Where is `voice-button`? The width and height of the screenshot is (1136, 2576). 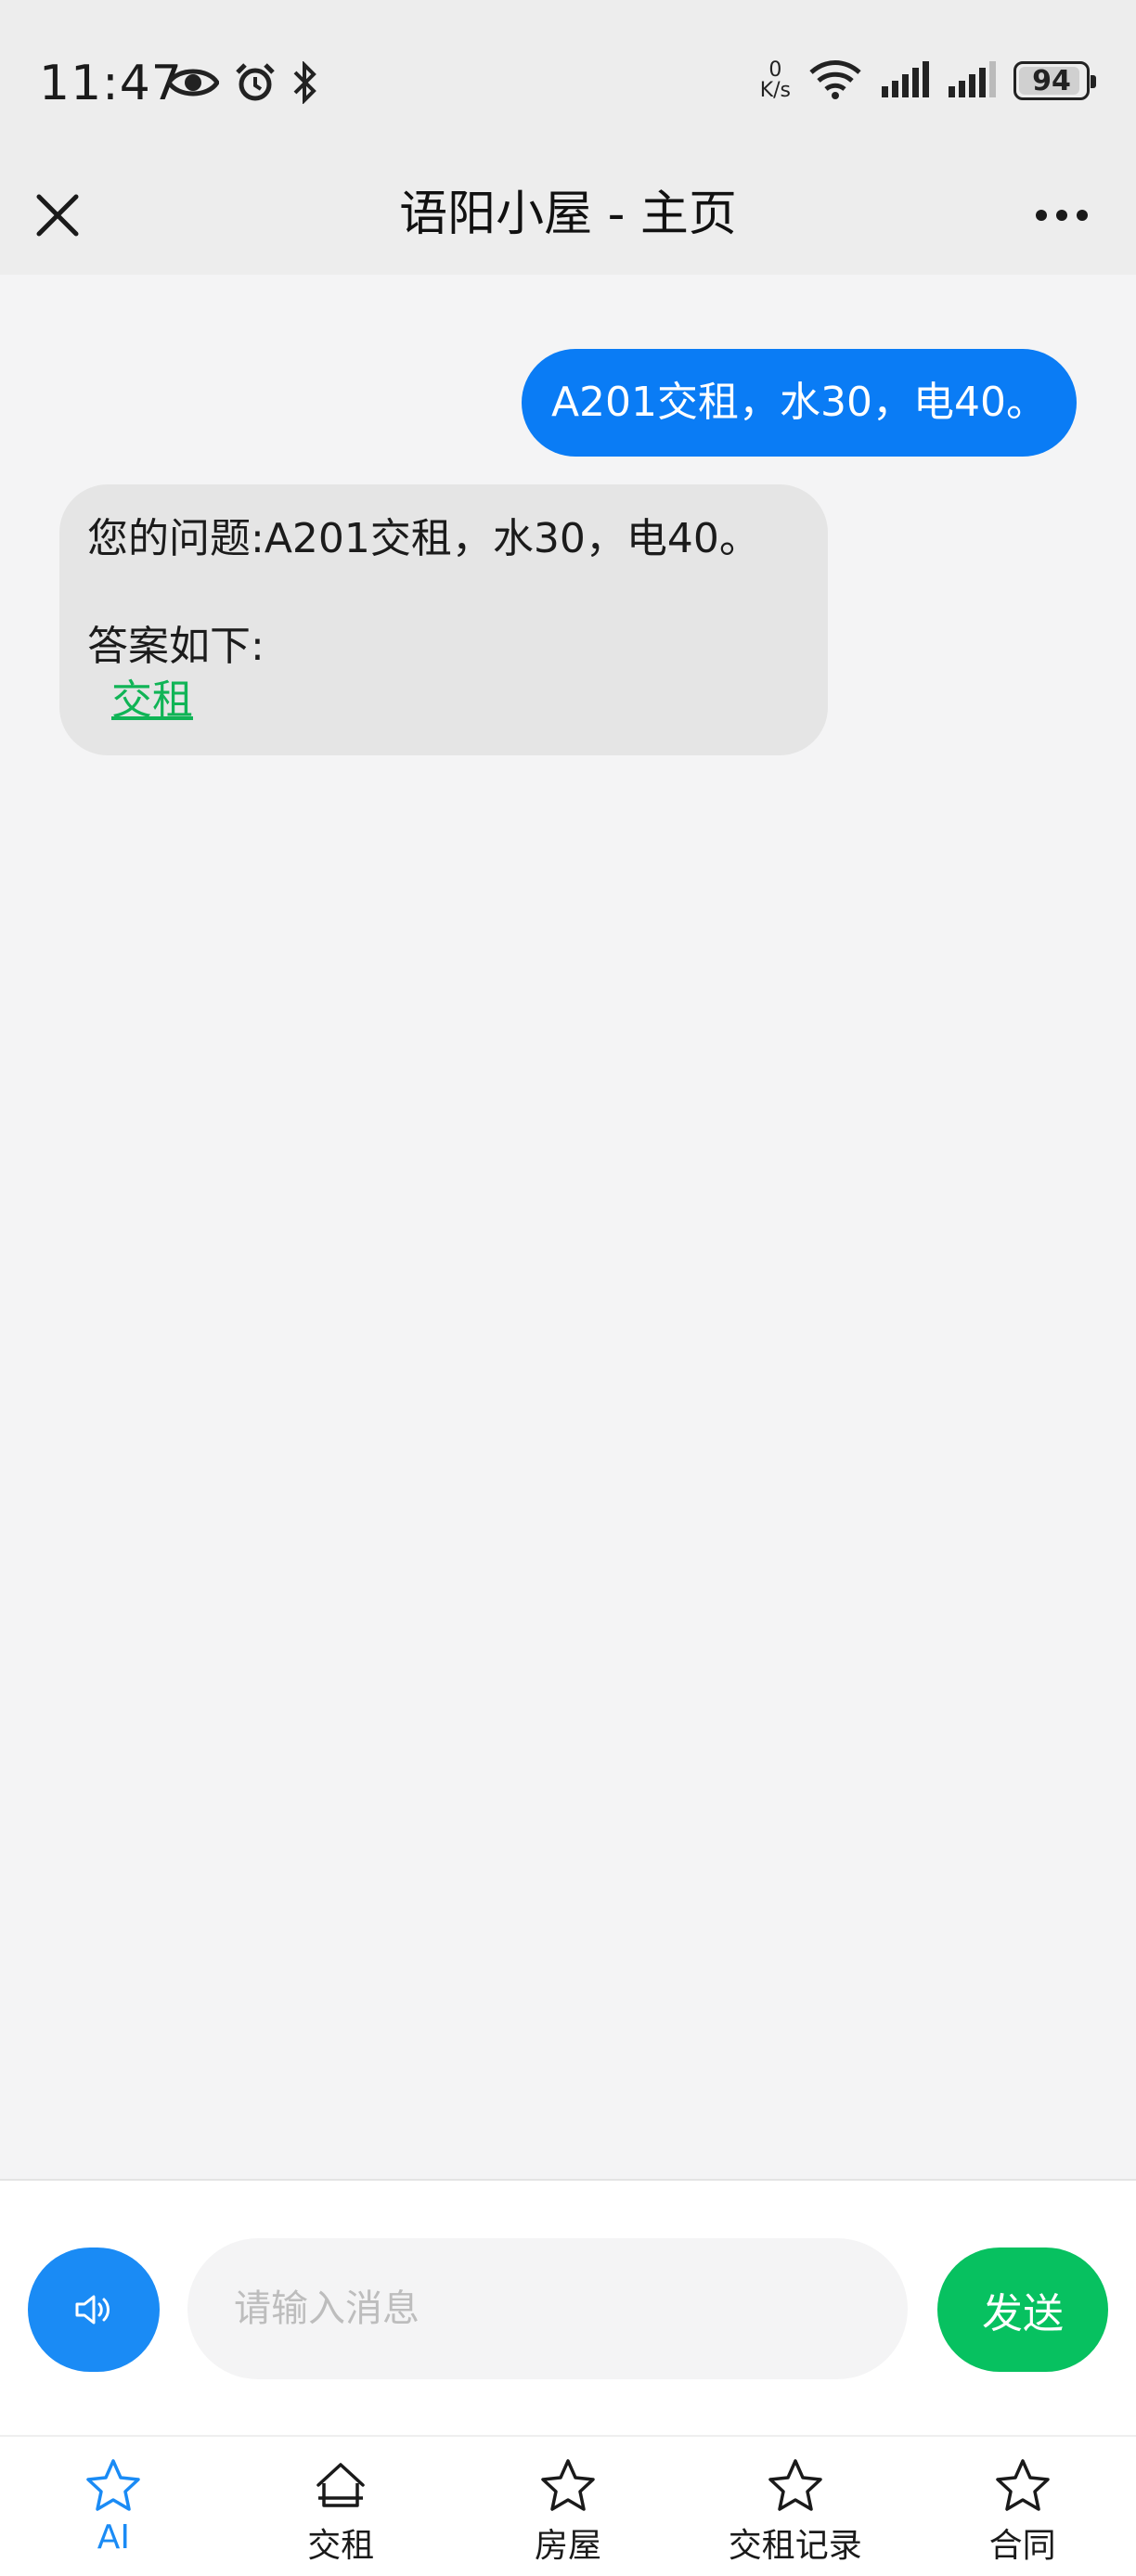
voice-button is located at coordinates (94, 2310).